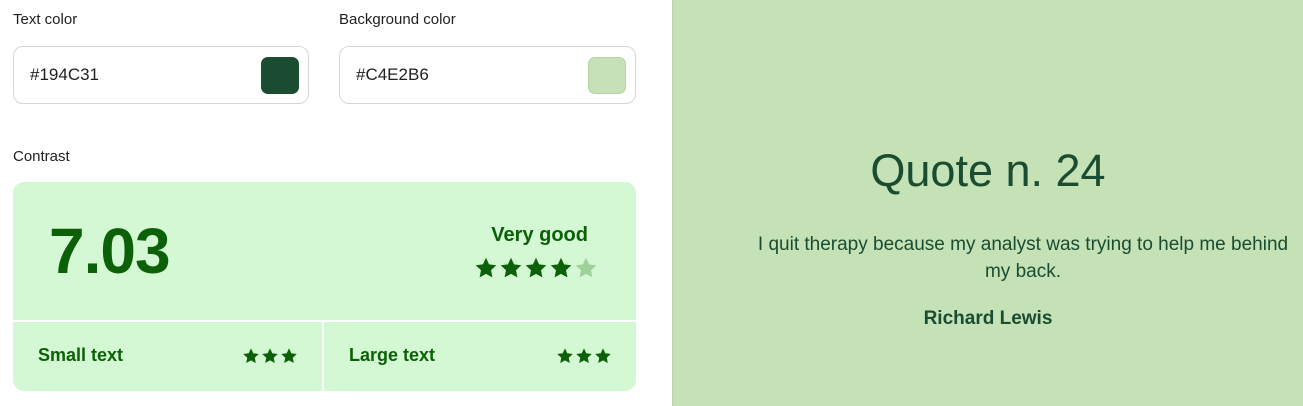 This screenshot has width=1303, height=406. What do you see at coordinates (466, 75) in the screenshot?
I see `background-color-input` at bounding box center [466, 75].